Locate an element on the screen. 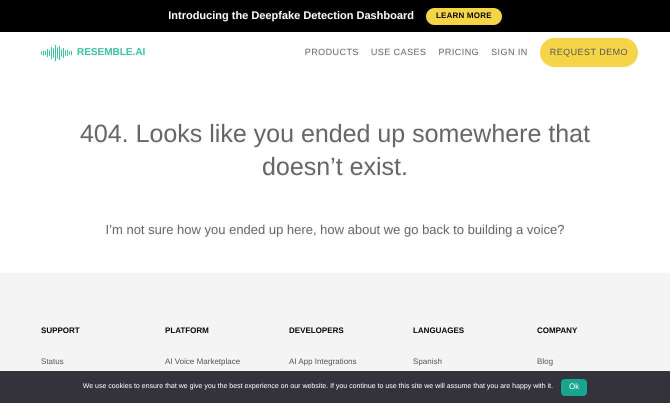  footer-link: Blog is located at coordinates (599, 362).